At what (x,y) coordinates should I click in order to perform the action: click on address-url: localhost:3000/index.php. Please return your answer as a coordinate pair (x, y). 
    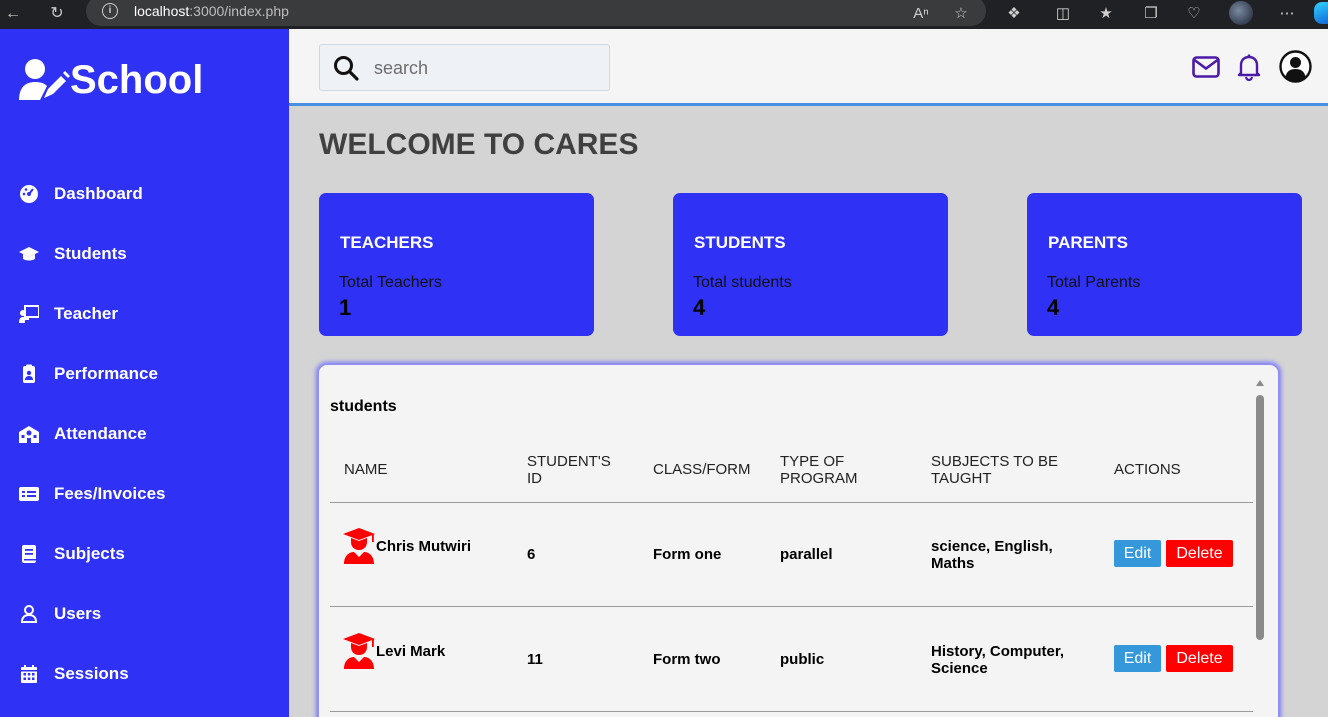
    Looking at the image, I should click on (211, 11).